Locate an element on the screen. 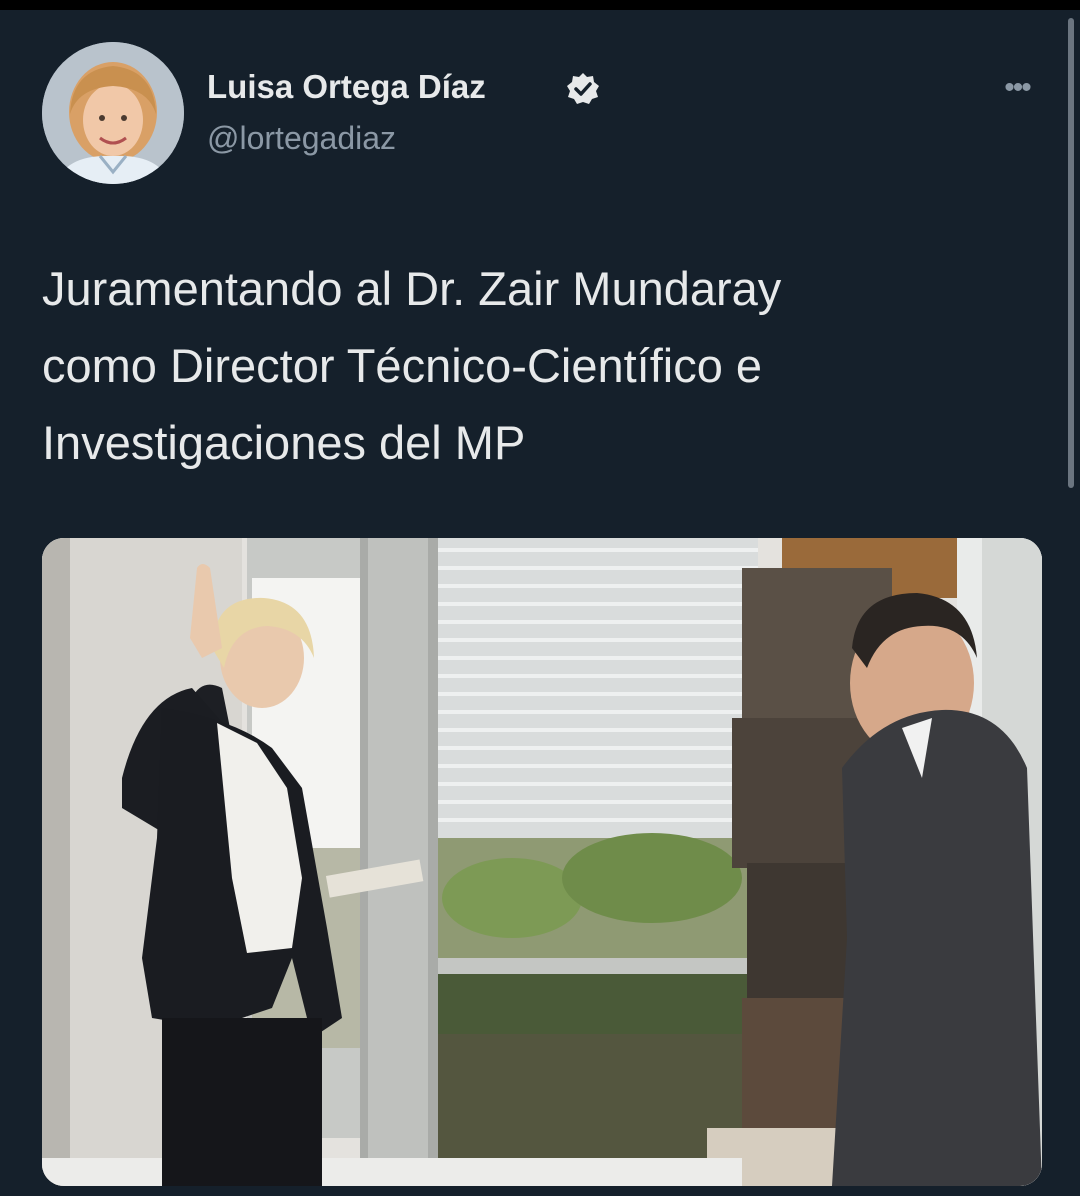  more-options-icon: ••• is located at coordinates (1017, 88).